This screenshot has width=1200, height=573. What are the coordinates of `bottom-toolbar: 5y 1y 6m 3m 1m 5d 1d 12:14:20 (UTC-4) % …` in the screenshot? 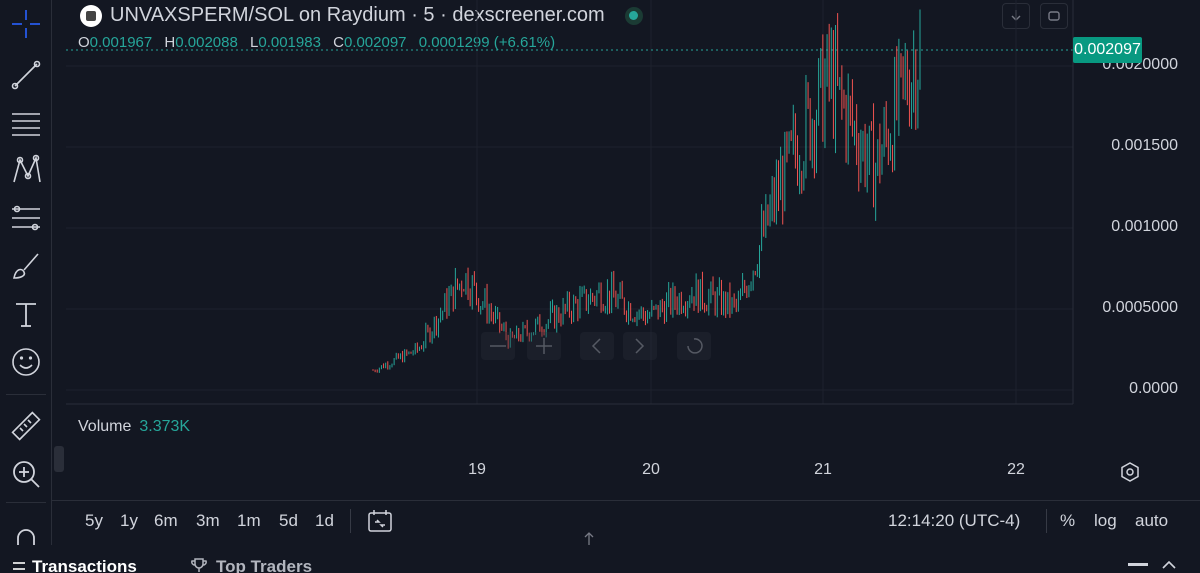 It's located at (626, 520).